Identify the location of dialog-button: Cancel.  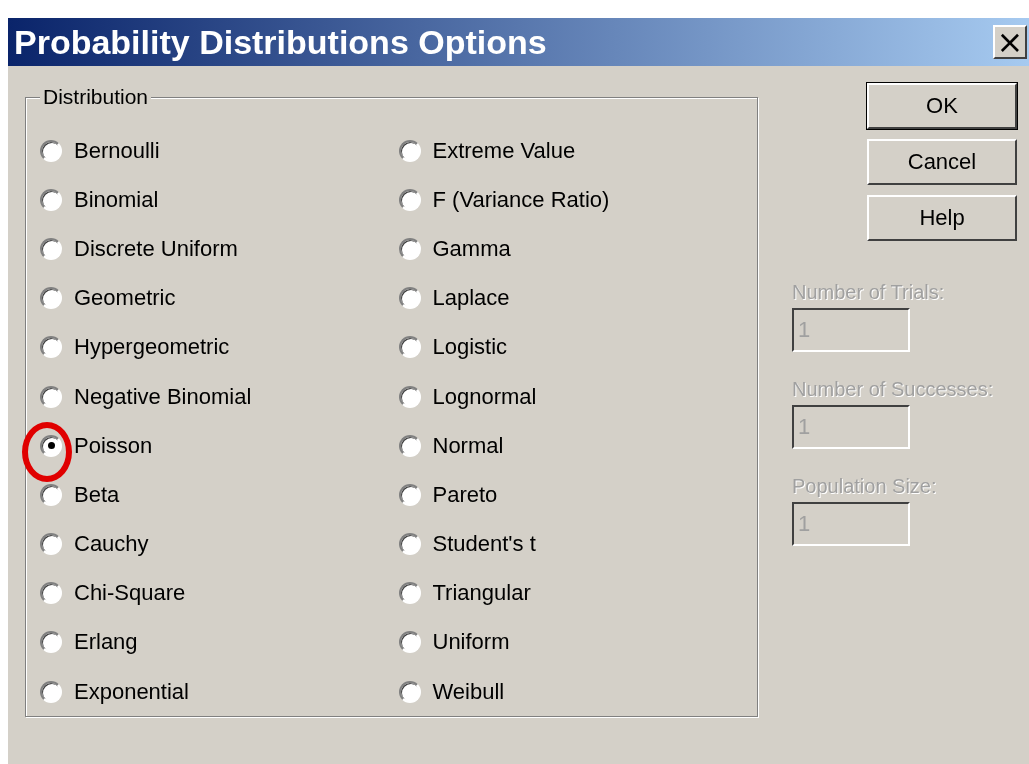
(942, 162).